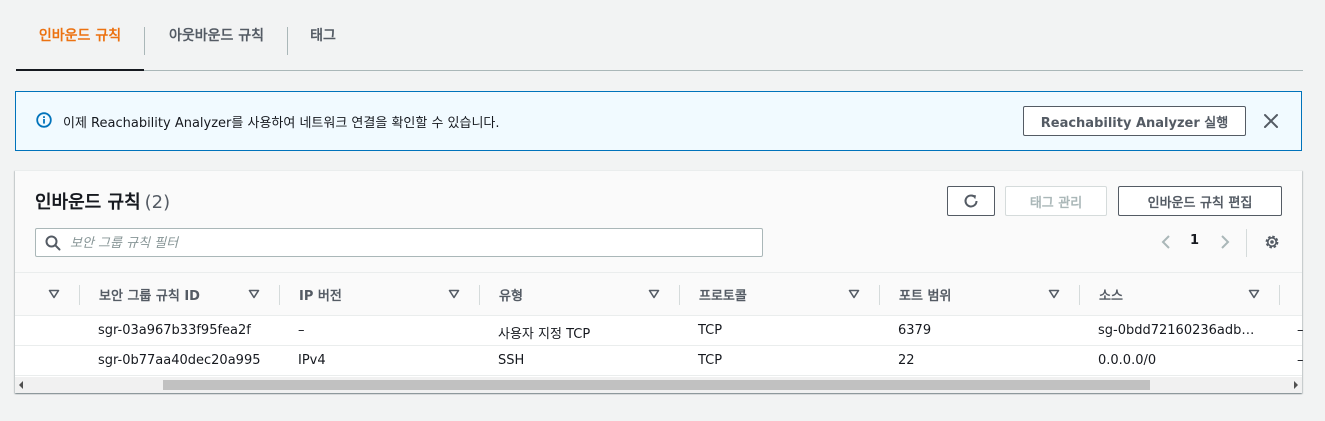  I want to click on cell-ip-version: IPv4, so click(312, 360).